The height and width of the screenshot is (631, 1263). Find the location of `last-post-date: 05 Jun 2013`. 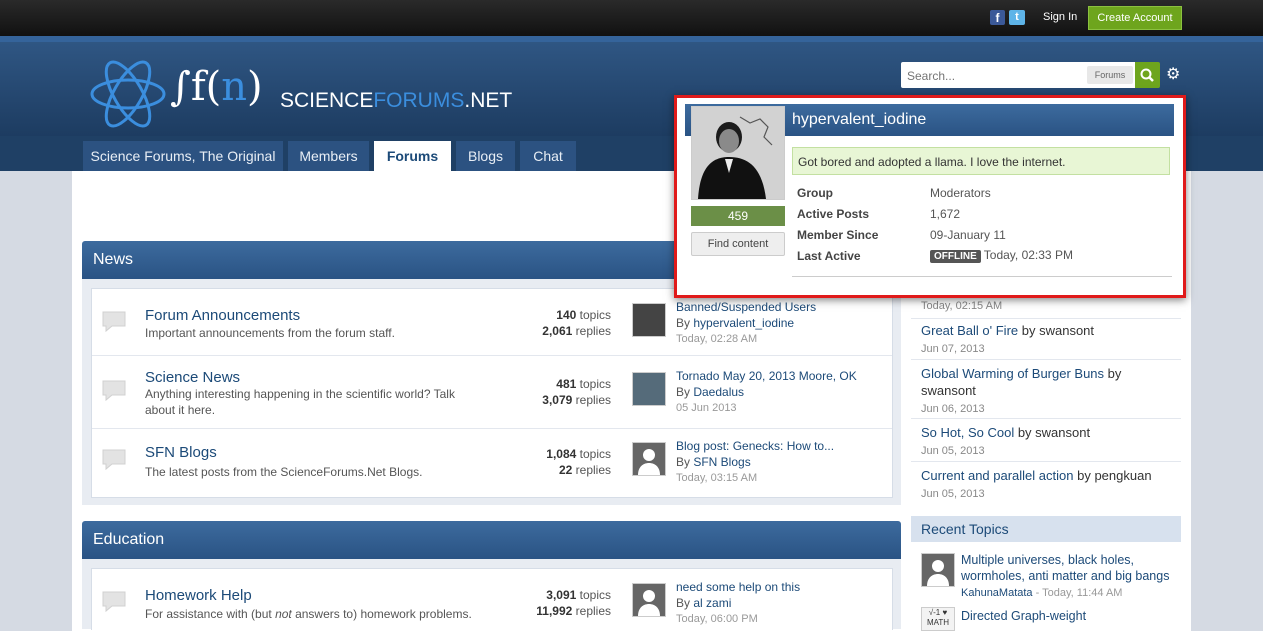

last-post-date: 05 Jun 2013 is located at coordinates (706, 408).